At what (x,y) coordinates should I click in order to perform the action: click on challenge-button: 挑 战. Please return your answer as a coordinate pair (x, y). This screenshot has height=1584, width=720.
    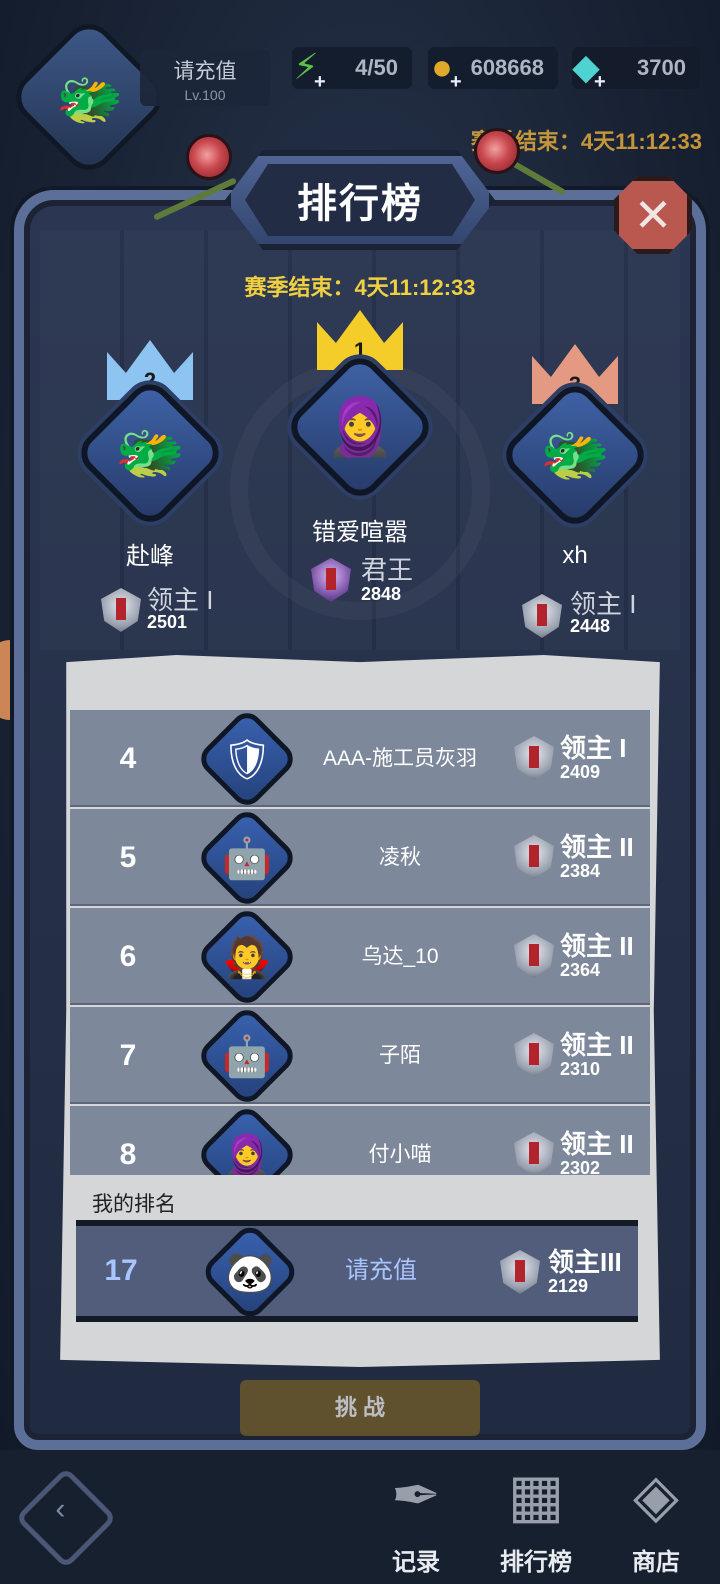
    Looking at the image, I should click on (360, 1408).